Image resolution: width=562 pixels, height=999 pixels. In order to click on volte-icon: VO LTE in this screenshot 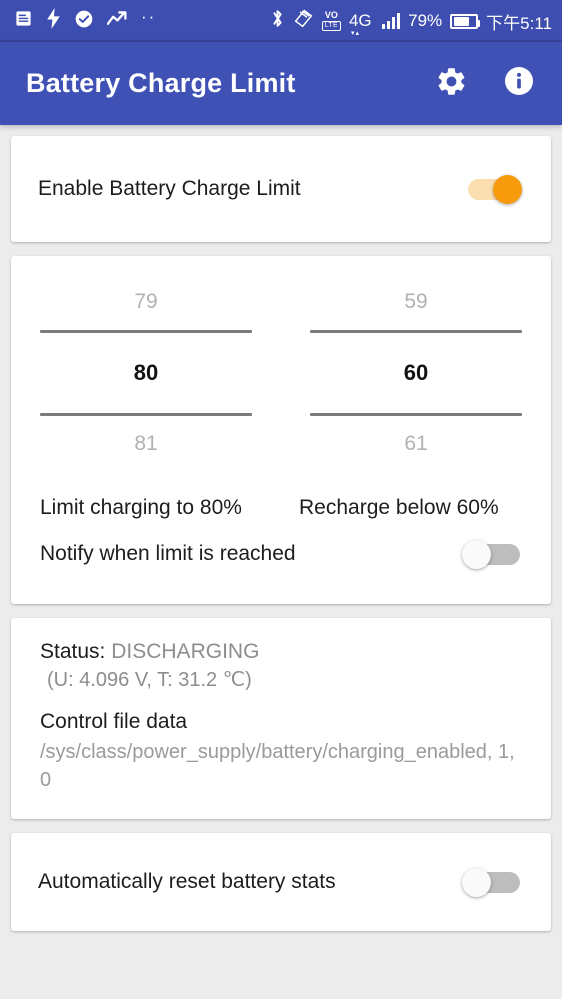, I will do `click(331, 21)`.